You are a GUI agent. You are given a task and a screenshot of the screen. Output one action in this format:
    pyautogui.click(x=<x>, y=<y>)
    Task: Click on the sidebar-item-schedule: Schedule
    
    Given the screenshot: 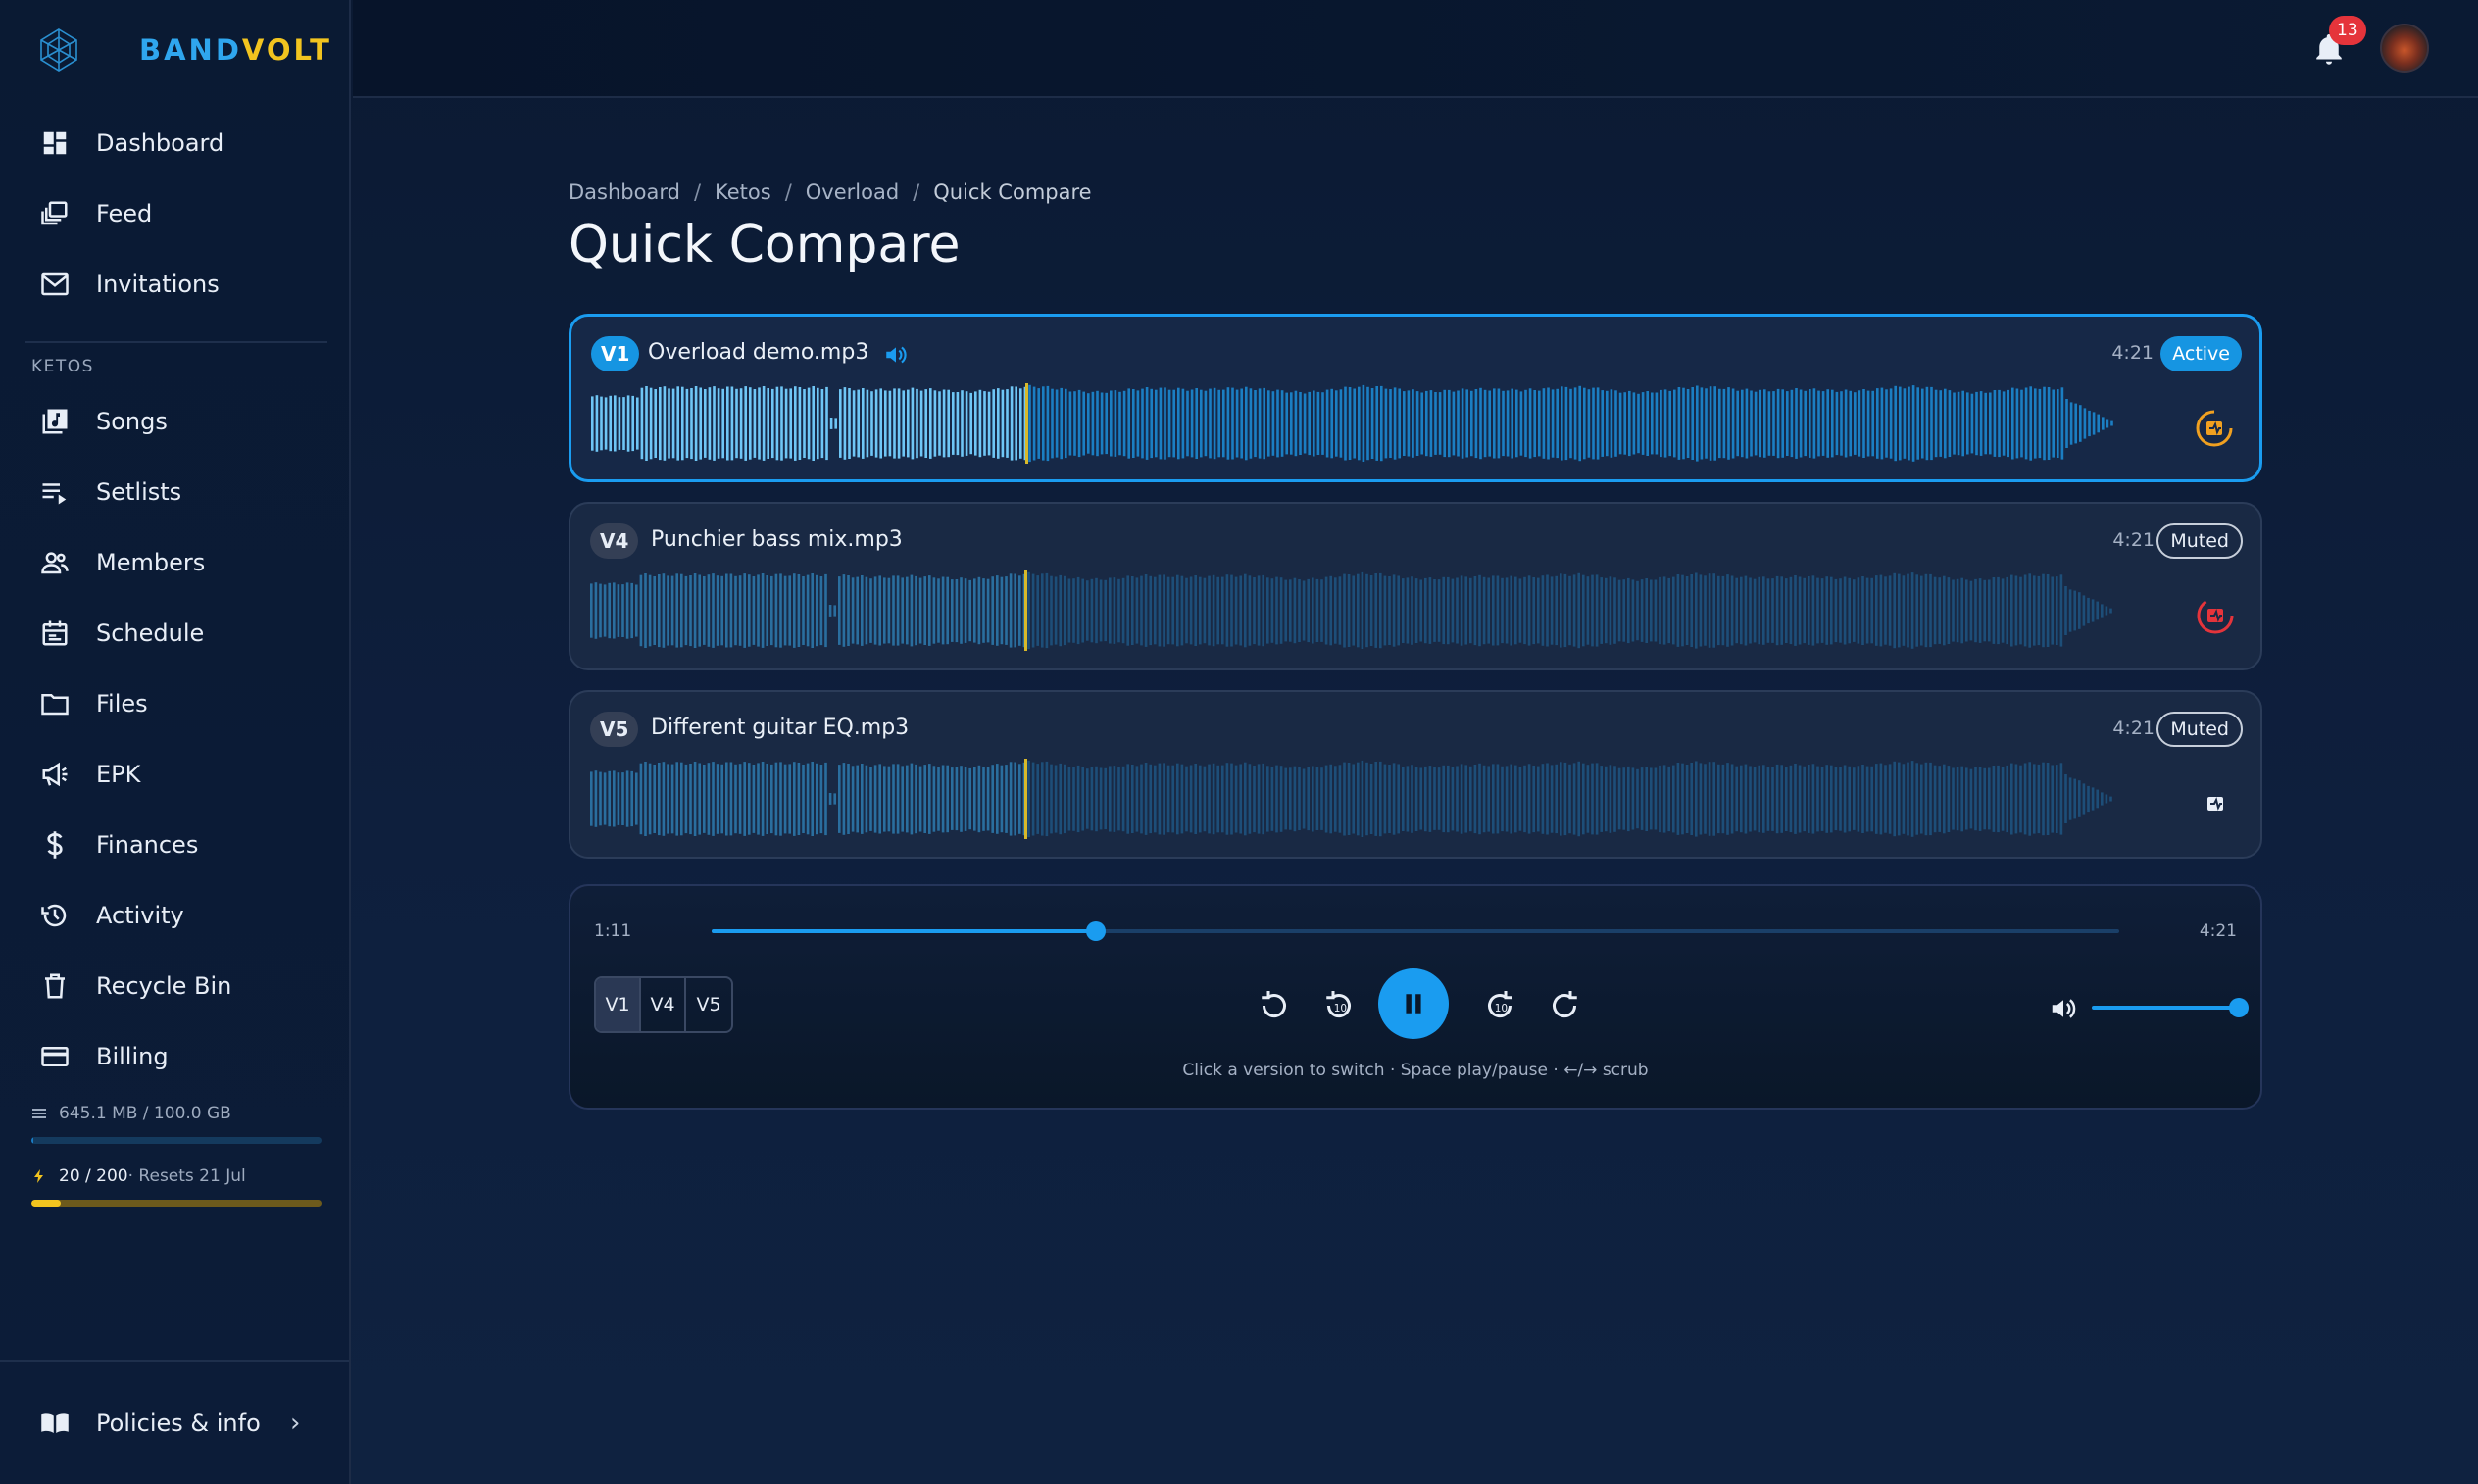 What is the action you would take?
    pyautogui.click(x=174, y=633)
    